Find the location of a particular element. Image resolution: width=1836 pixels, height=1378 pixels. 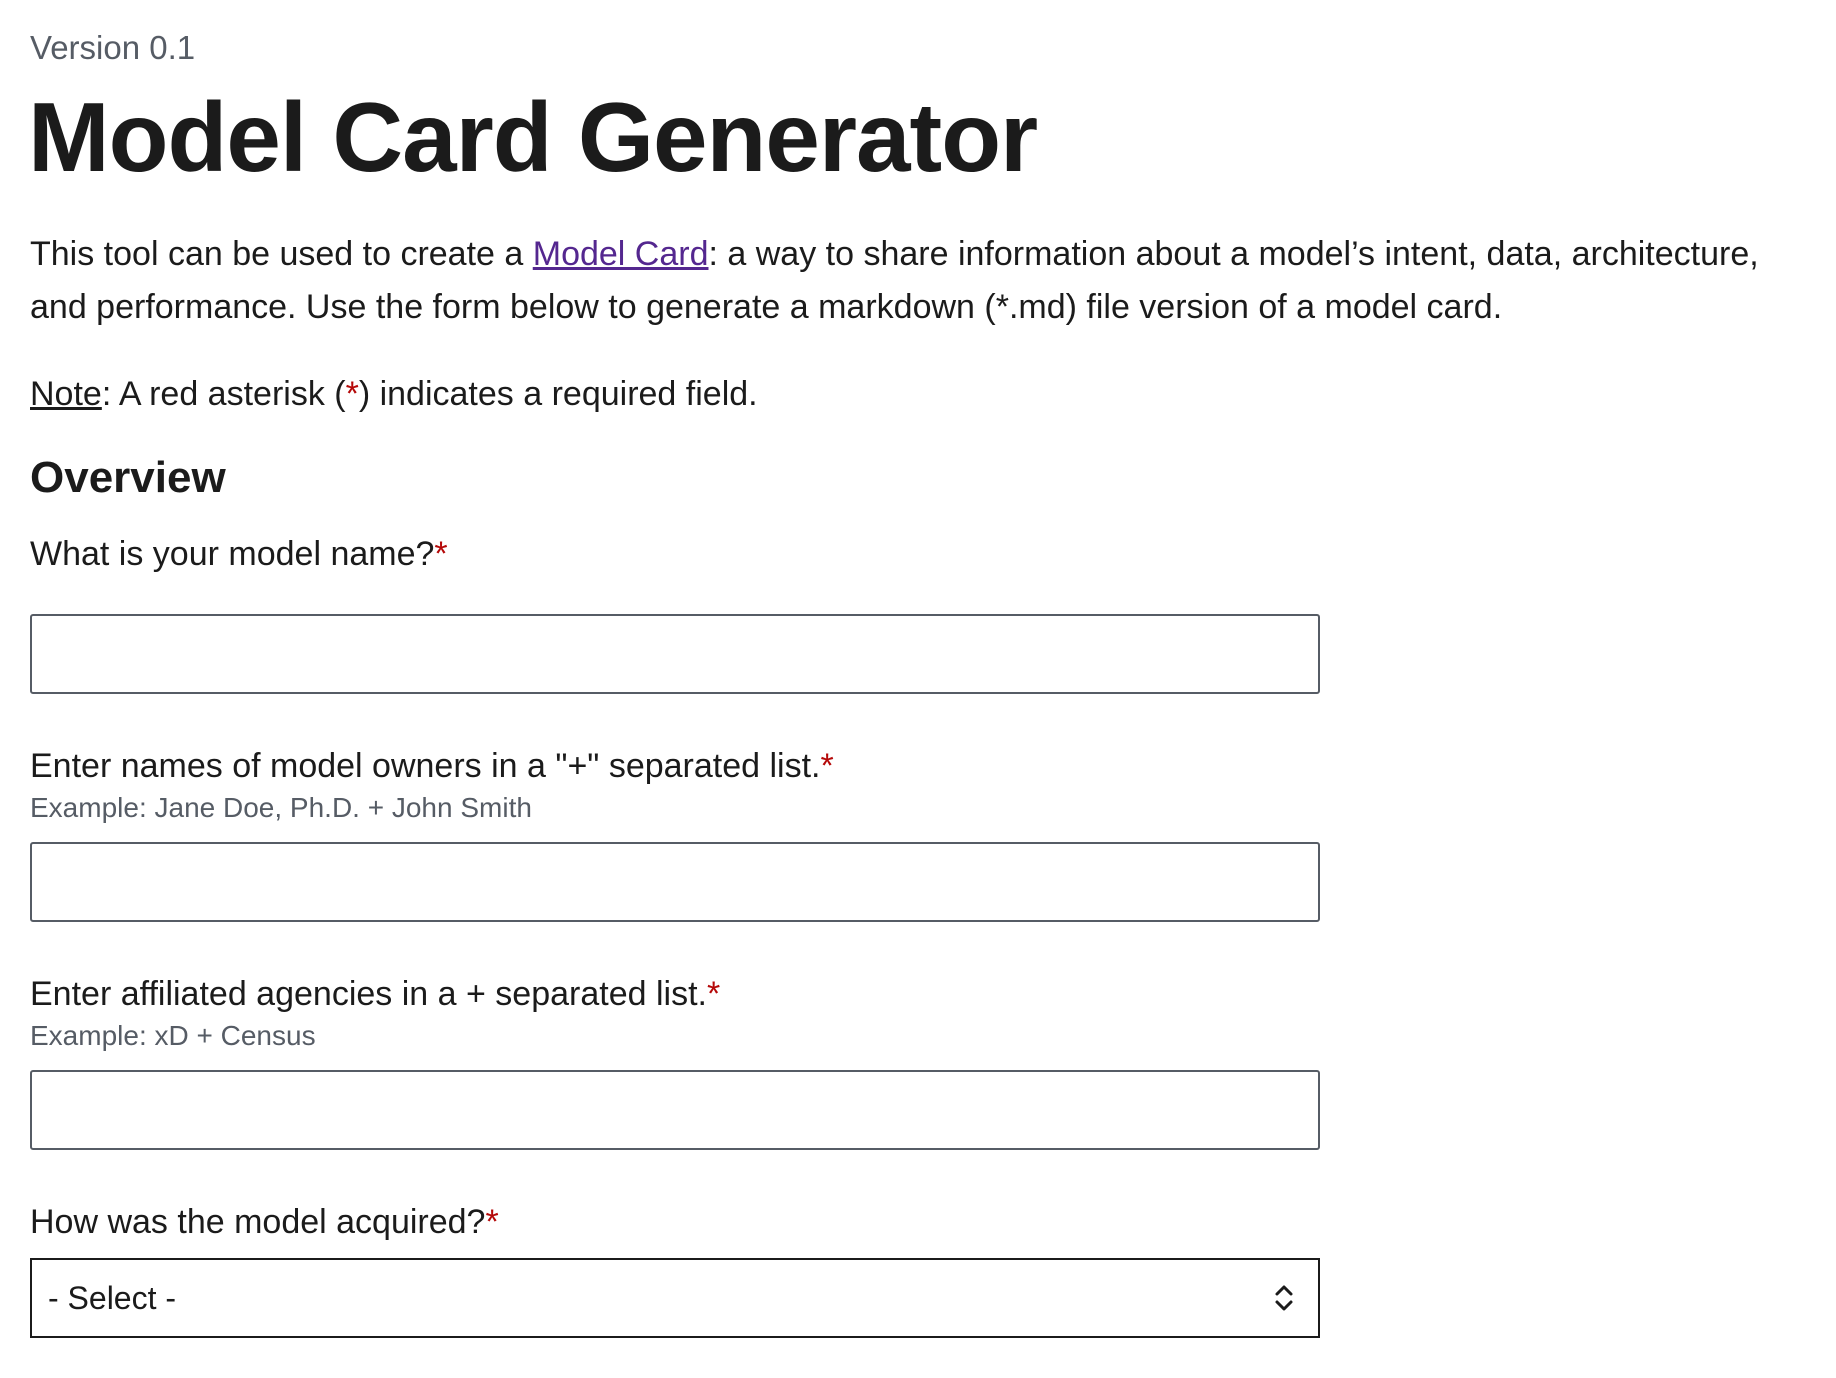

acquired-label: How was the model acquired?* is located at coordinates (264, 1222).